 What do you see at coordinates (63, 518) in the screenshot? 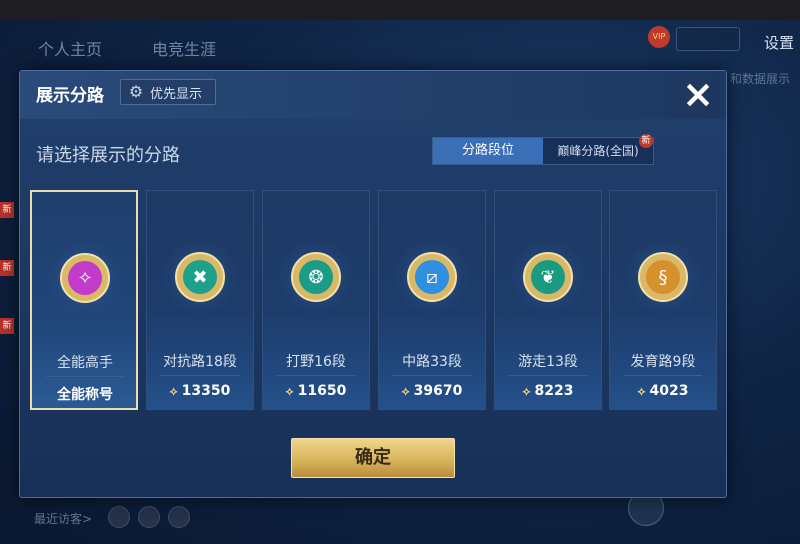
I see `recent-visitors-link: 最近访客>` at bounding box center [63, 518].